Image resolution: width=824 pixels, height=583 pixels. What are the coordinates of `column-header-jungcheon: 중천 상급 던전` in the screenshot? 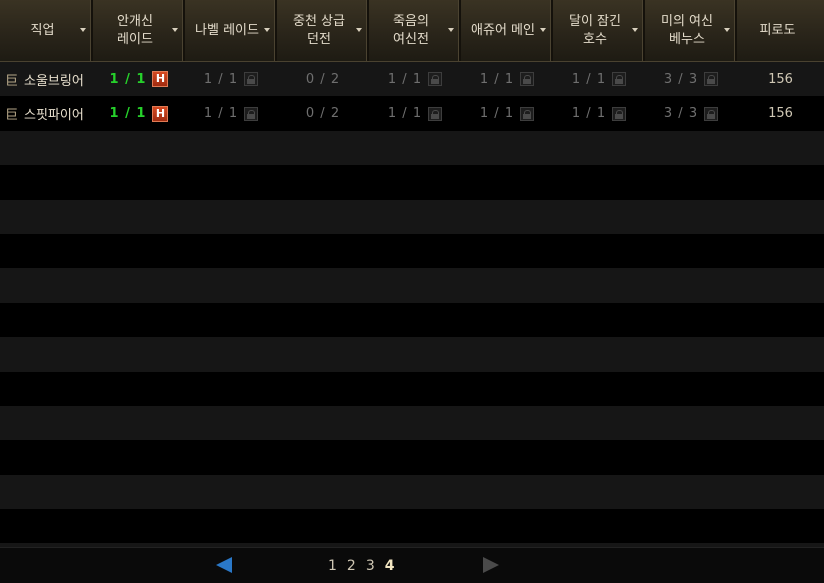 It's located at (323, 30).